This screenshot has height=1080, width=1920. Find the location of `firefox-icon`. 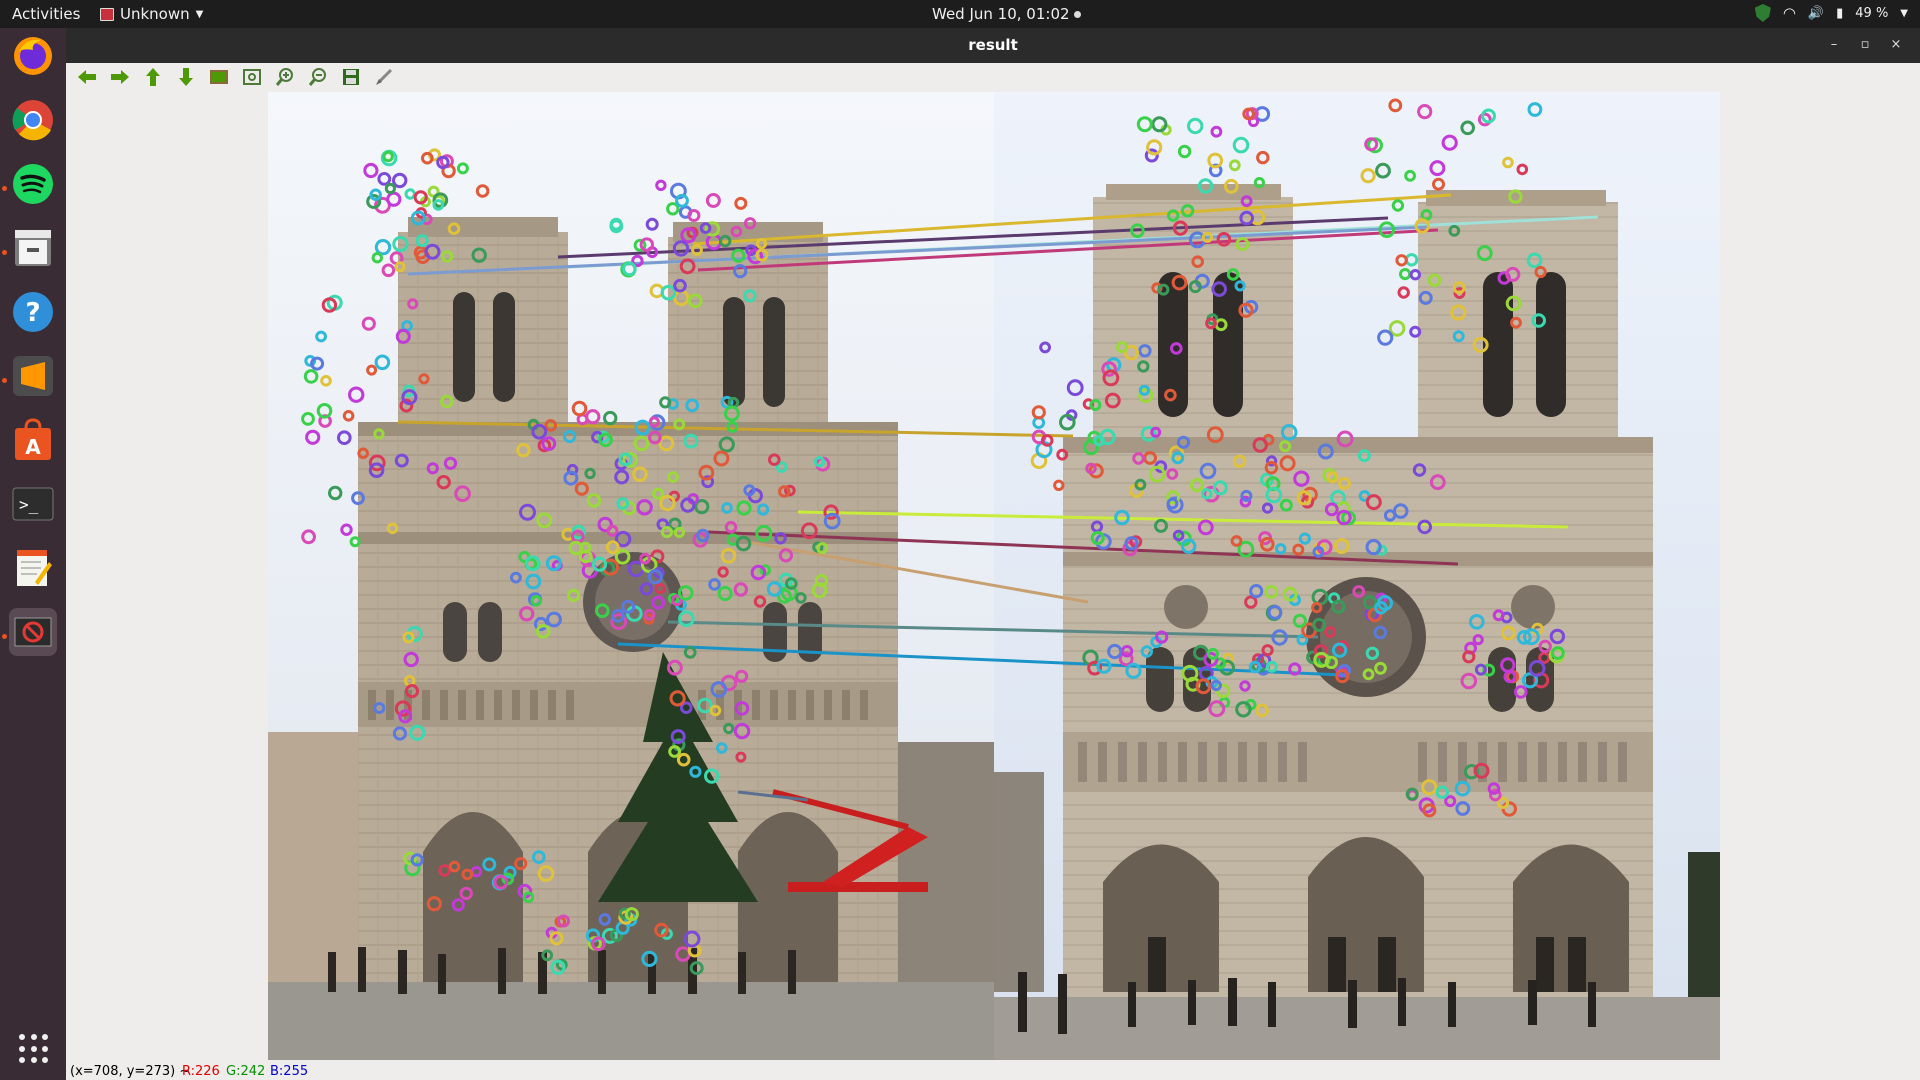

firefox-icon is located at coordinates (33, 56).